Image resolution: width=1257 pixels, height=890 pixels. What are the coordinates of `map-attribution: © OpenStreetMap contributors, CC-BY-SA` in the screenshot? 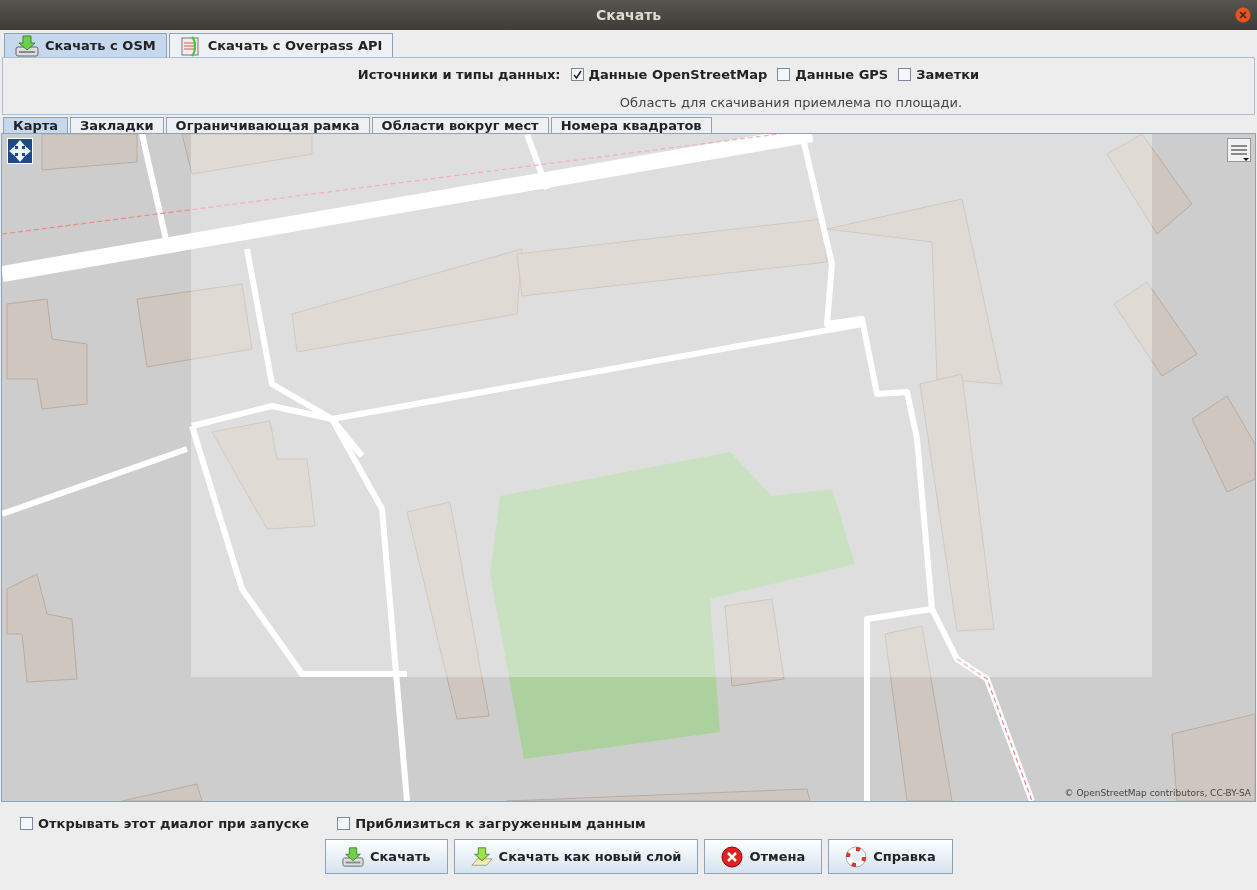 It's located at (1157, 793).